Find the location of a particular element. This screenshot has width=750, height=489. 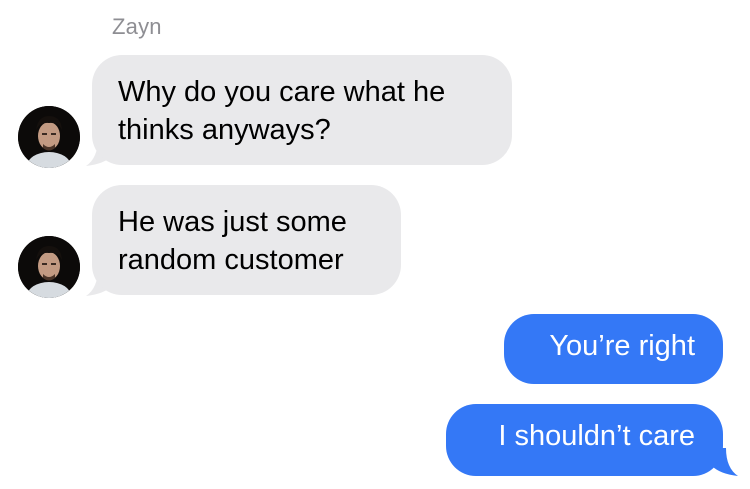

outgoing-message-bubble: I shouldn’t care is located at coordinates (584, 440).